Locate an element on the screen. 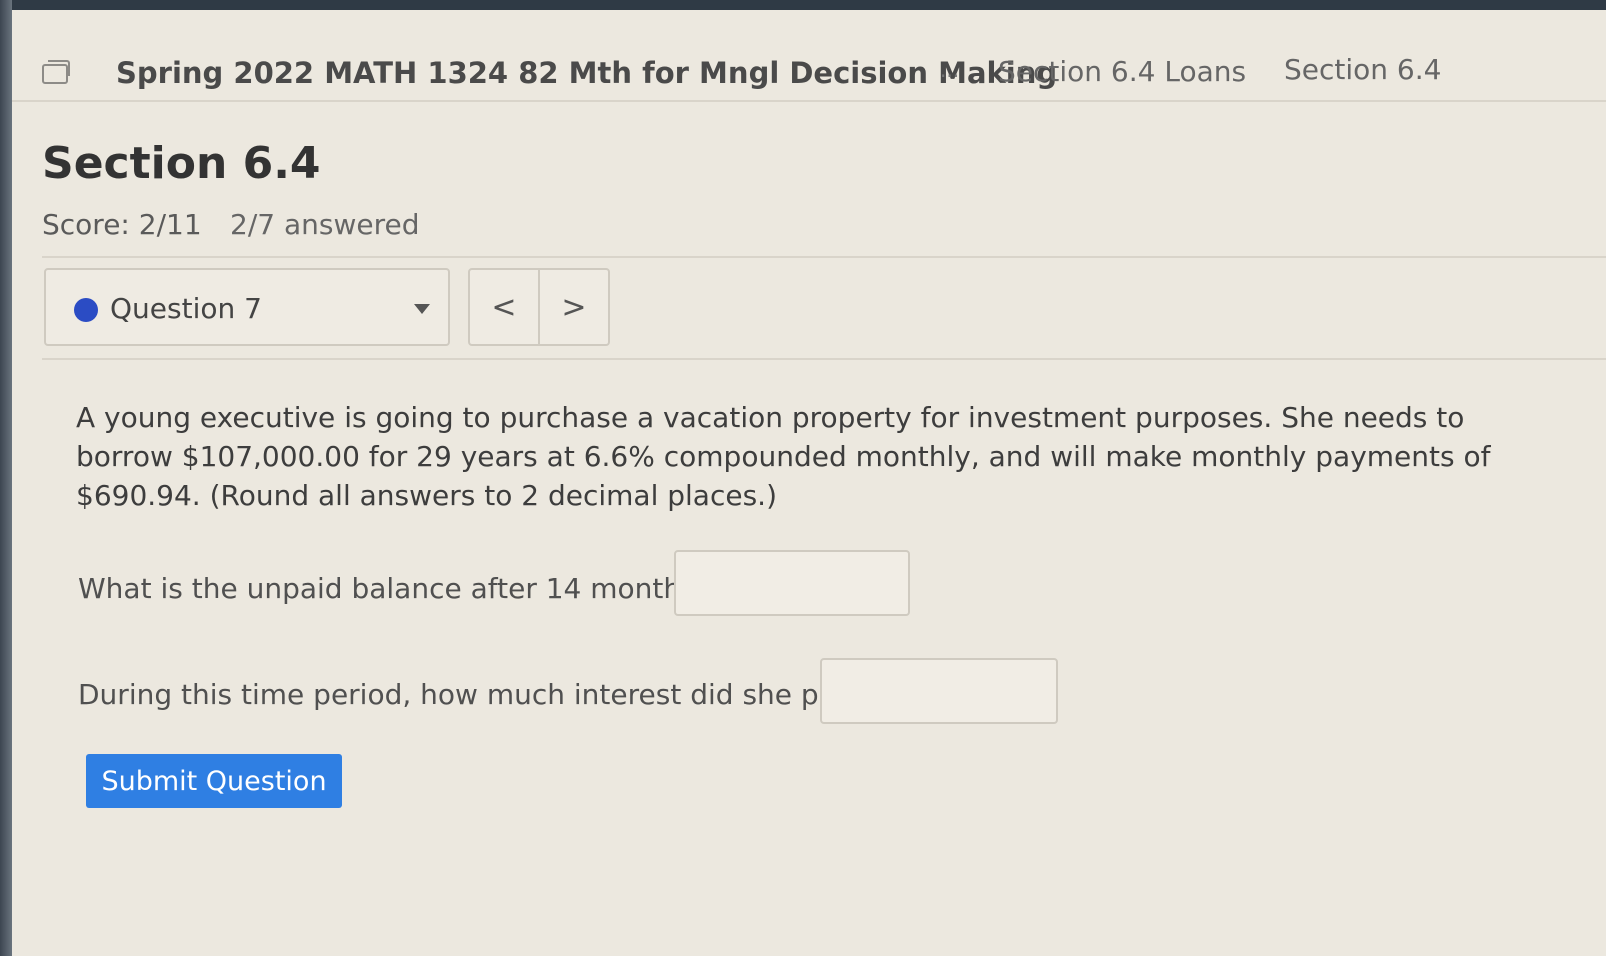 The height and width of the screenshot is (956, 1606). score-text: Score: 2/11 is located at coordinates (122, 224).